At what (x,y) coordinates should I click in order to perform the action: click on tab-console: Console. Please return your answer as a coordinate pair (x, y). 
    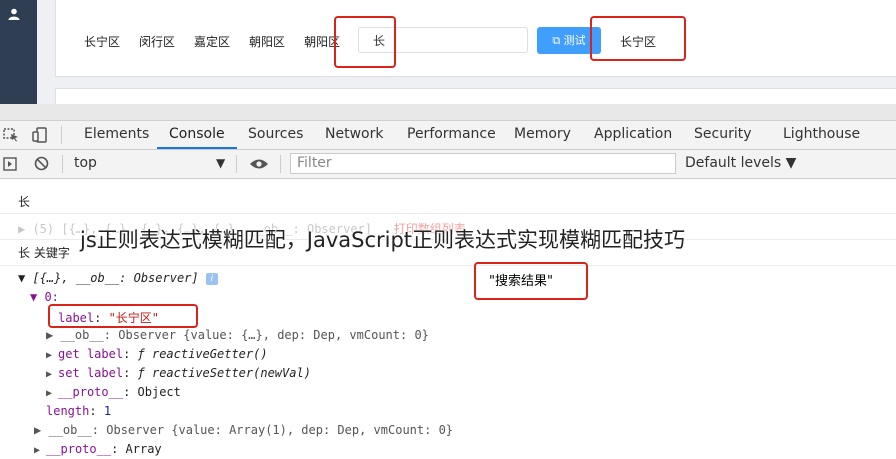
    Looking at the image, I should click on (197, 135).